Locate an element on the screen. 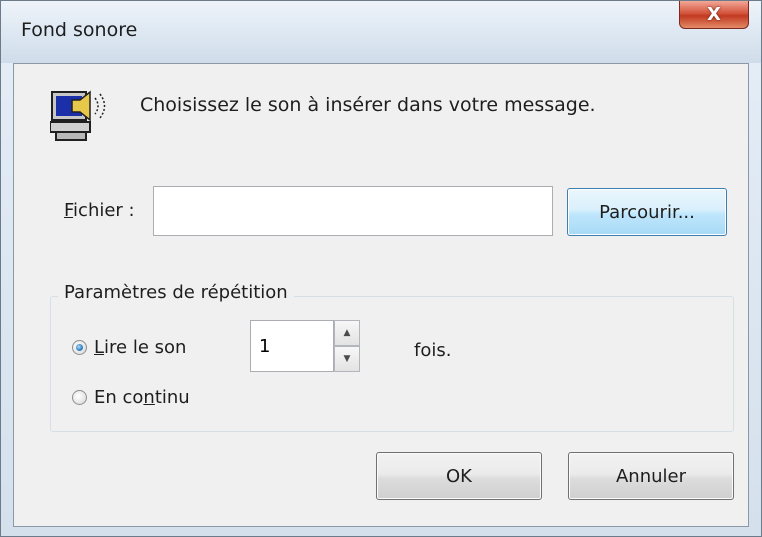 The image size is (762, 537). loop-label-accel: n is located at coordinates (149, 397).